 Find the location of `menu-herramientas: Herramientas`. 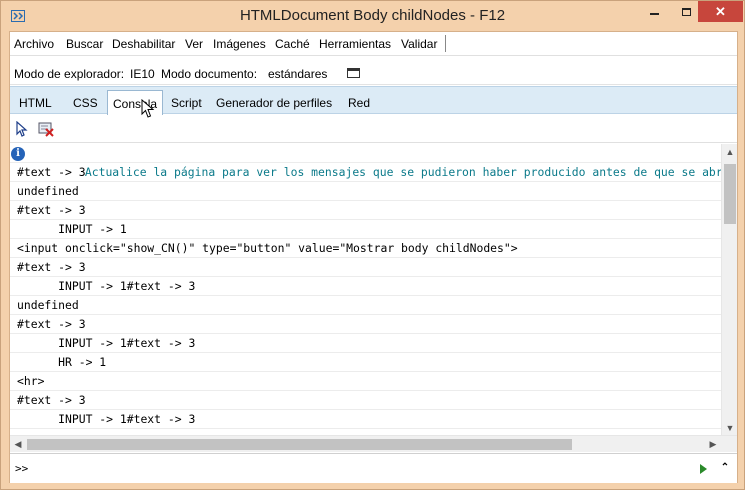

menu-herramientas: Herramientas is located at coordinates (355, 44).